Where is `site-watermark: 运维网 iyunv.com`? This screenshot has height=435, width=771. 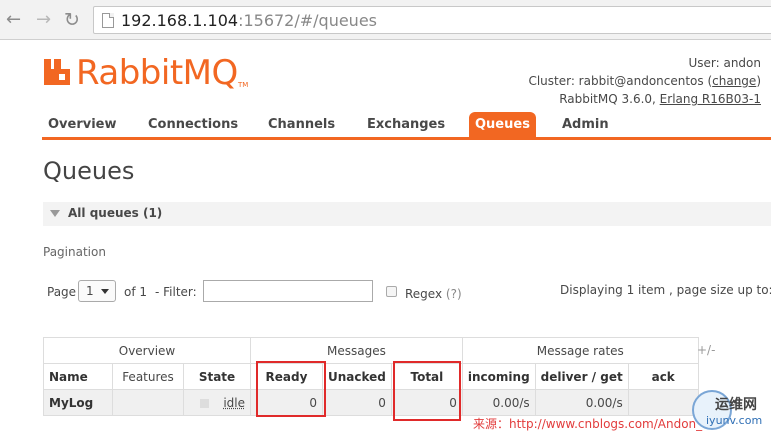
site-watermark: 运维网 iyunv.com is located at coordinates (731, 412).